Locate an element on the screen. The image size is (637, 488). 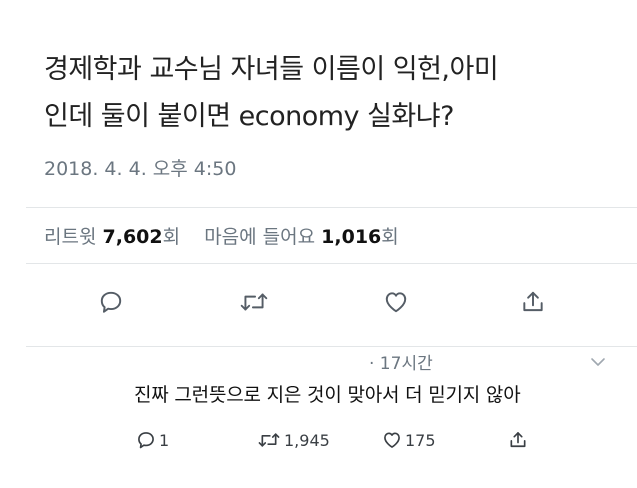
tweet-text-line-1: 경제학과 교수님 자녀들 이름이 익헌,아미 is located at coordinates (271, 69).